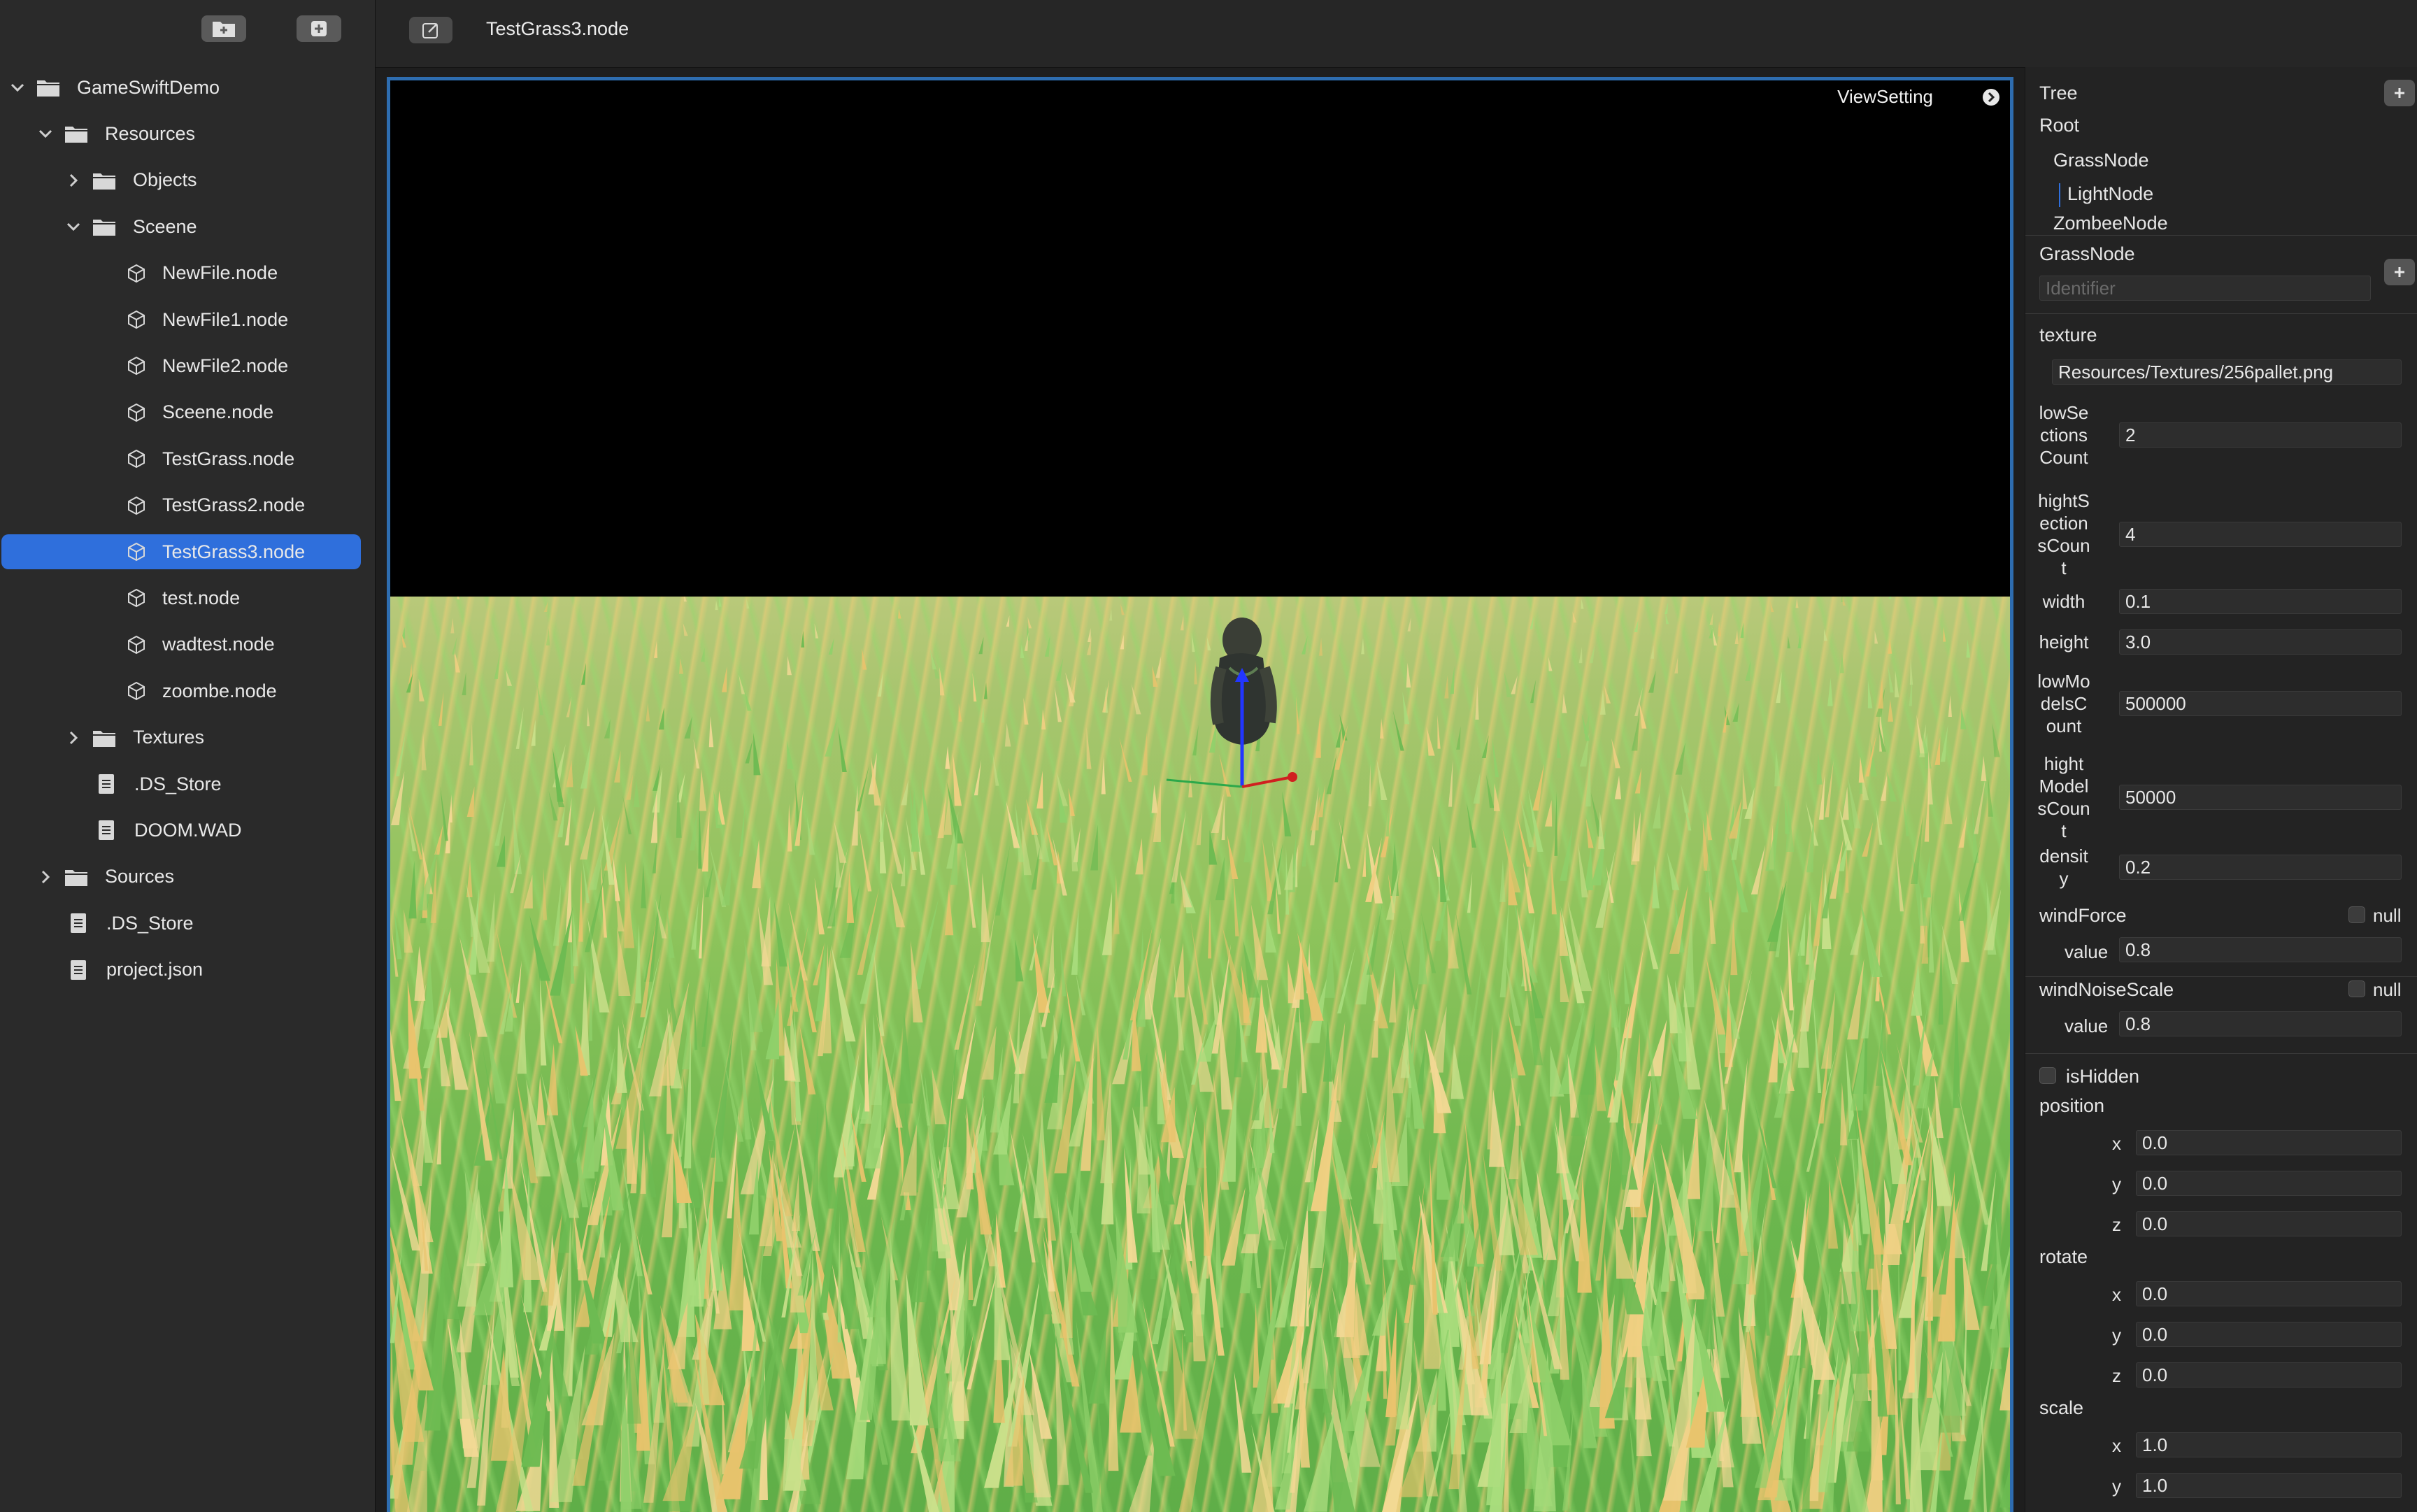  I want to click on prop-value-field: 0.1, so click(2260, 601).